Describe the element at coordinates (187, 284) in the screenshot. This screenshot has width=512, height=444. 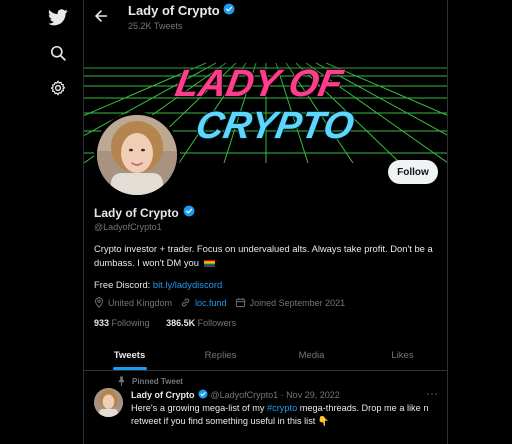
I see `discord-link: bit.ly/ladydiscord` at that location.